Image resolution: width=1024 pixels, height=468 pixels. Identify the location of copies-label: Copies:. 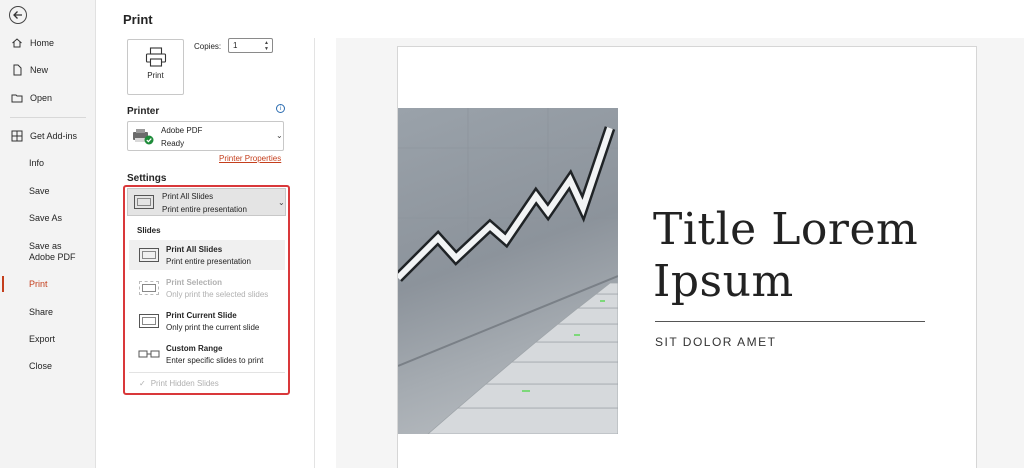
(208, 46).